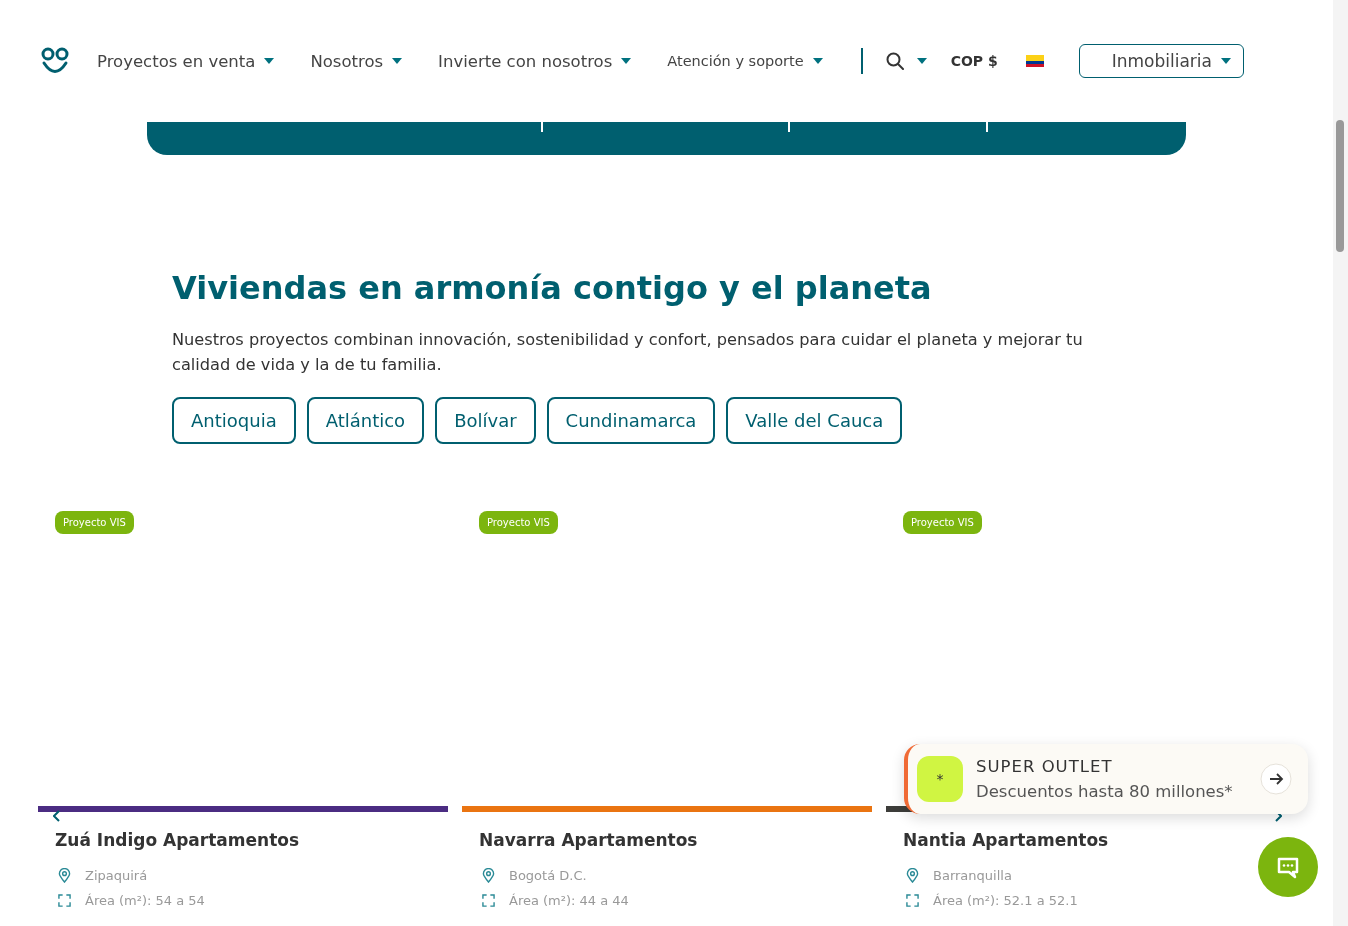 This screenshot has width=1348, height=926. I want to click on nav-menu-item: Proyectos en venta, so click(186, 61).